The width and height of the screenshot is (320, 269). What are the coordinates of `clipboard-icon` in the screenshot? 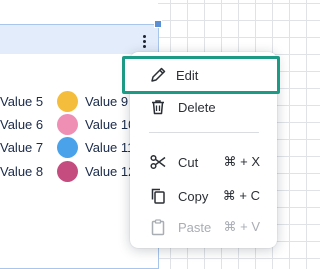 It's located at (158, 227).